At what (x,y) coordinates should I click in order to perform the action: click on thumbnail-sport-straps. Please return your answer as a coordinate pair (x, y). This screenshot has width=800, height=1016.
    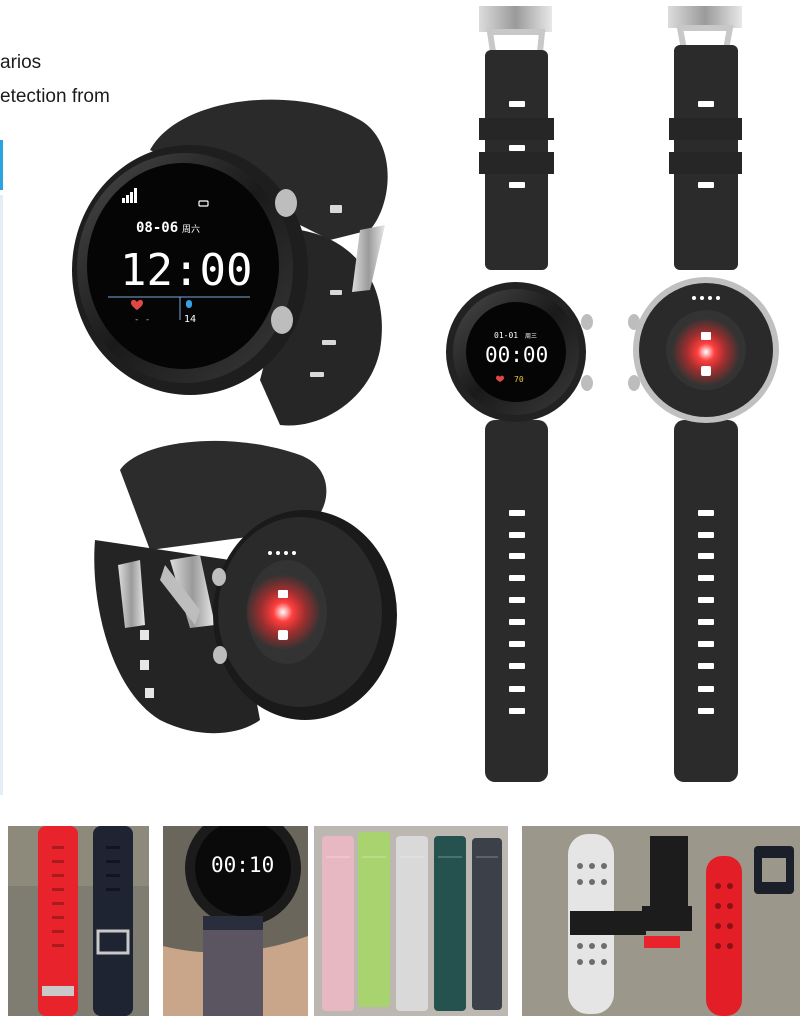
    Looking at the image, I should click on (661, 921).